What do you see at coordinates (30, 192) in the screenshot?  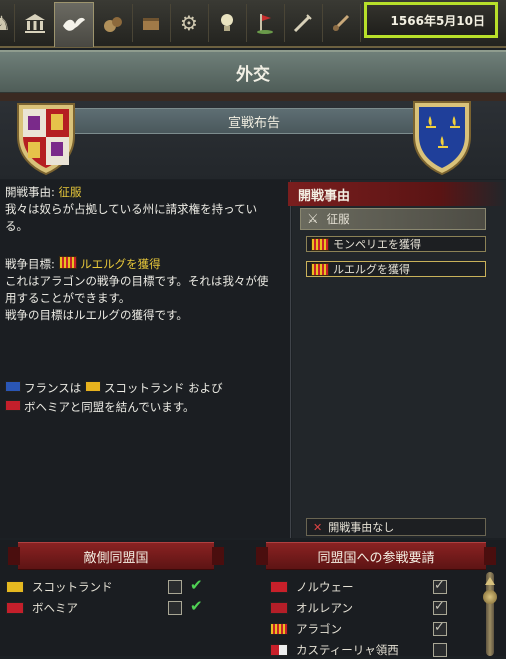 I see `cb-label: 開戦事由:` at bounding box center [30, 192].